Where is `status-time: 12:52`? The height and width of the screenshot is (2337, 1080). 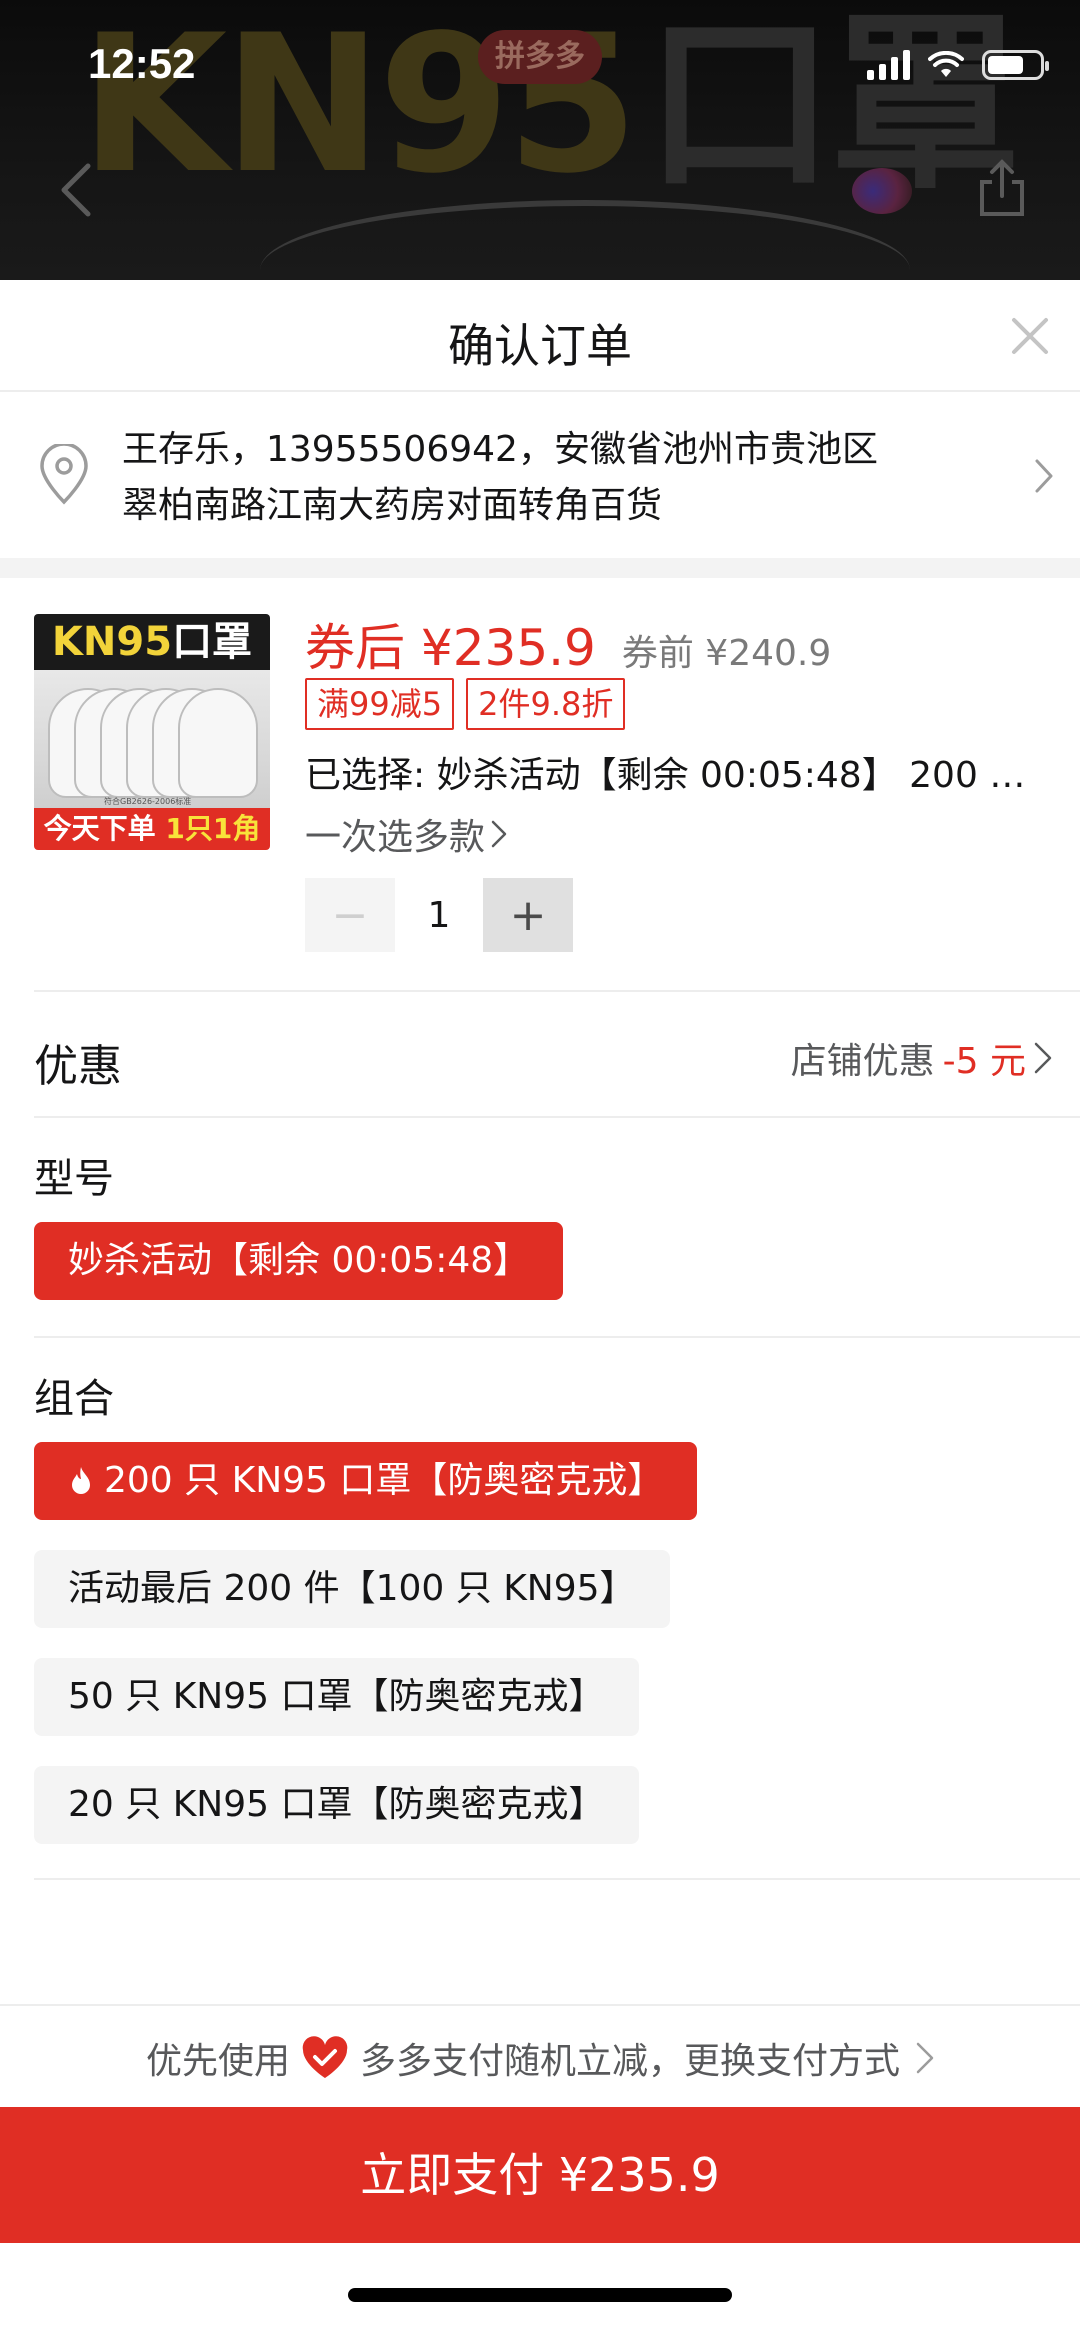 status-time: 12:52 is located at coordinates (142, 63).